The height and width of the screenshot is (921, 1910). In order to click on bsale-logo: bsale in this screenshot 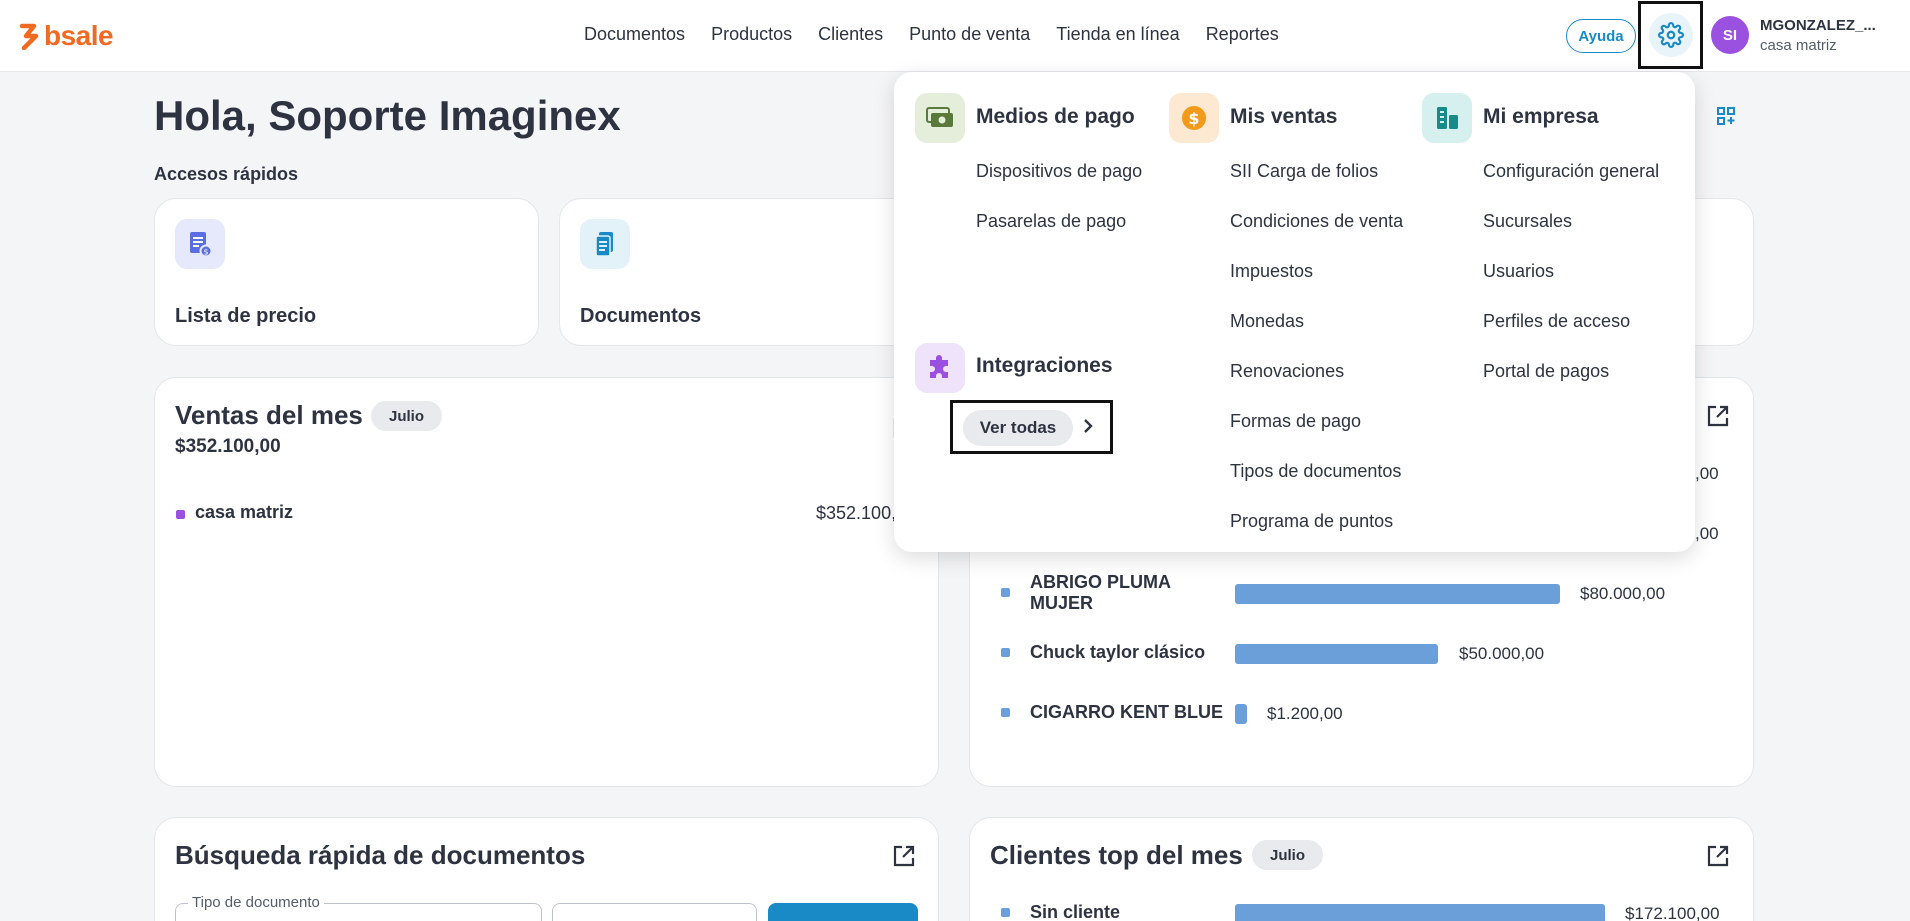, I will do `click(66, 36)`.